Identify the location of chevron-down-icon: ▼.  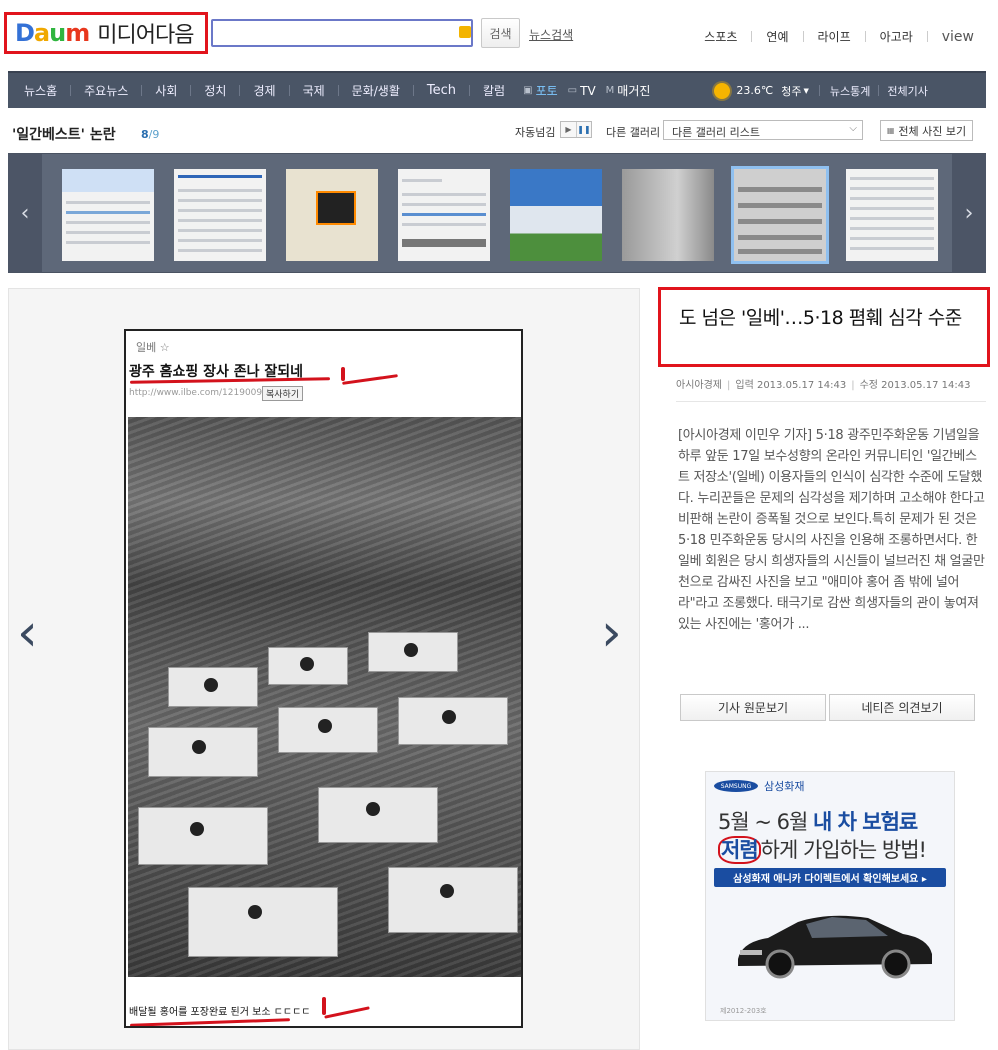
(806, 90).